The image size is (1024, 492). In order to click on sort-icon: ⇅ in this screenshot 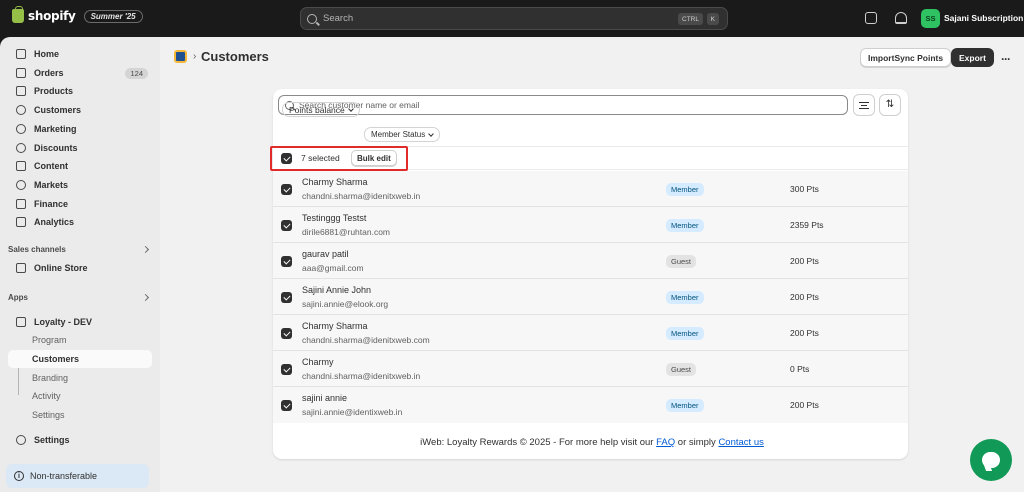, I will do `click(890, 104)`.